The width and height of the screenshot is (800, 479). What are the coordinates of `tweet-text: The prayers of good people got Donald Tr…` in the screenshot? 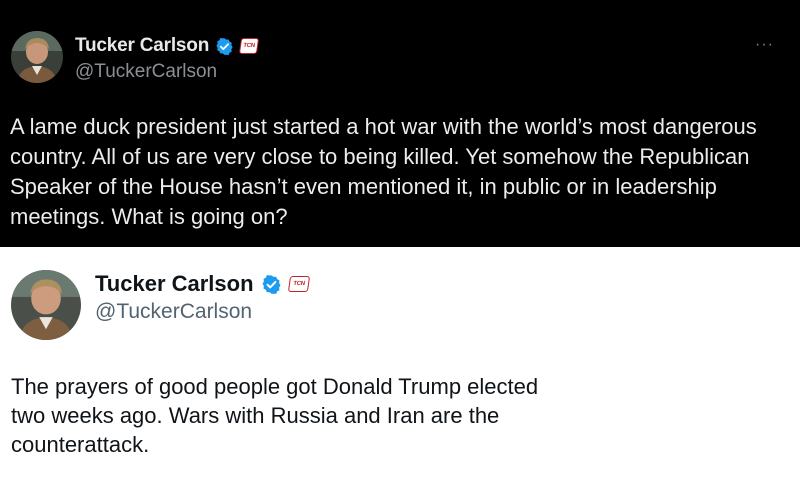 It's located at (275, 415).